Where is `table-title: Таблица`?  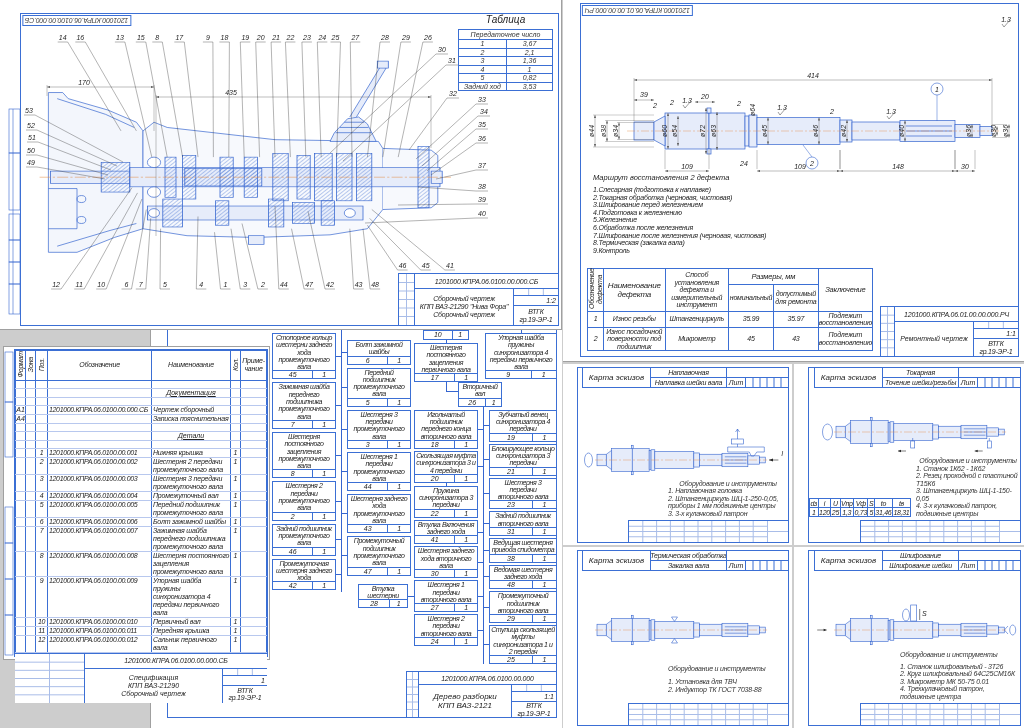
table-title: Таблица is located at coordinates (505, 20).